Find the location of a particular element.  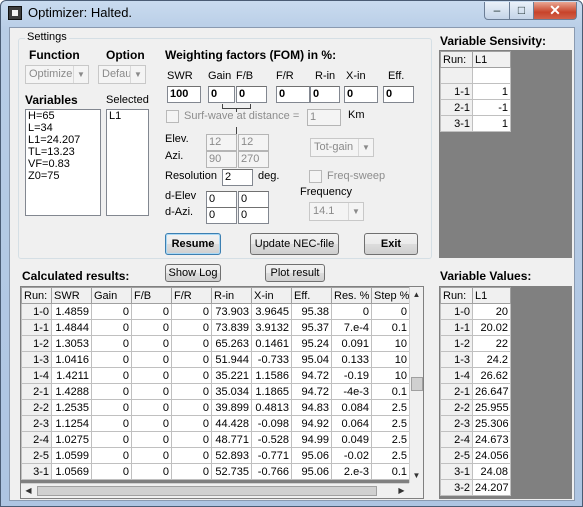

table-row: 1-3 24.2 is located at coordinates (475, 359).